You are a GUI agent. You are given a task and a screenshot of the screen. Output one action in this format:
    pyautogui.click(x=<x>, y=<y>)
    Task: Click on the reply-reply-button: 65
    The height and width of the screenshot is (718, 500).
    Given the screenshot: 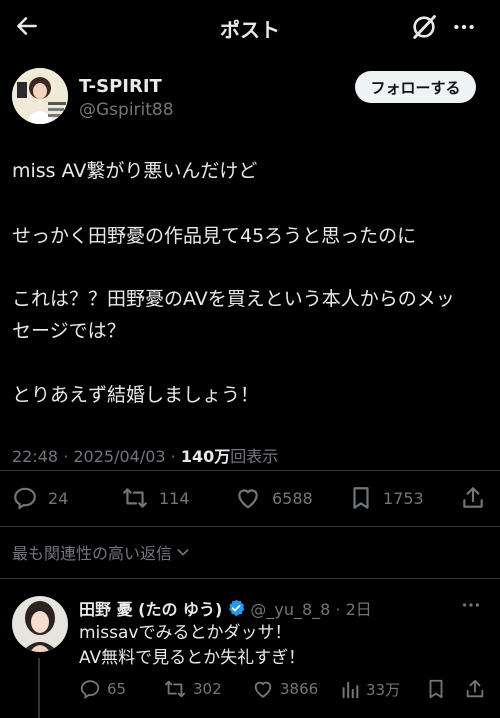 What is the action you would take?
    pyautogui.click(x=102, y=689)
    